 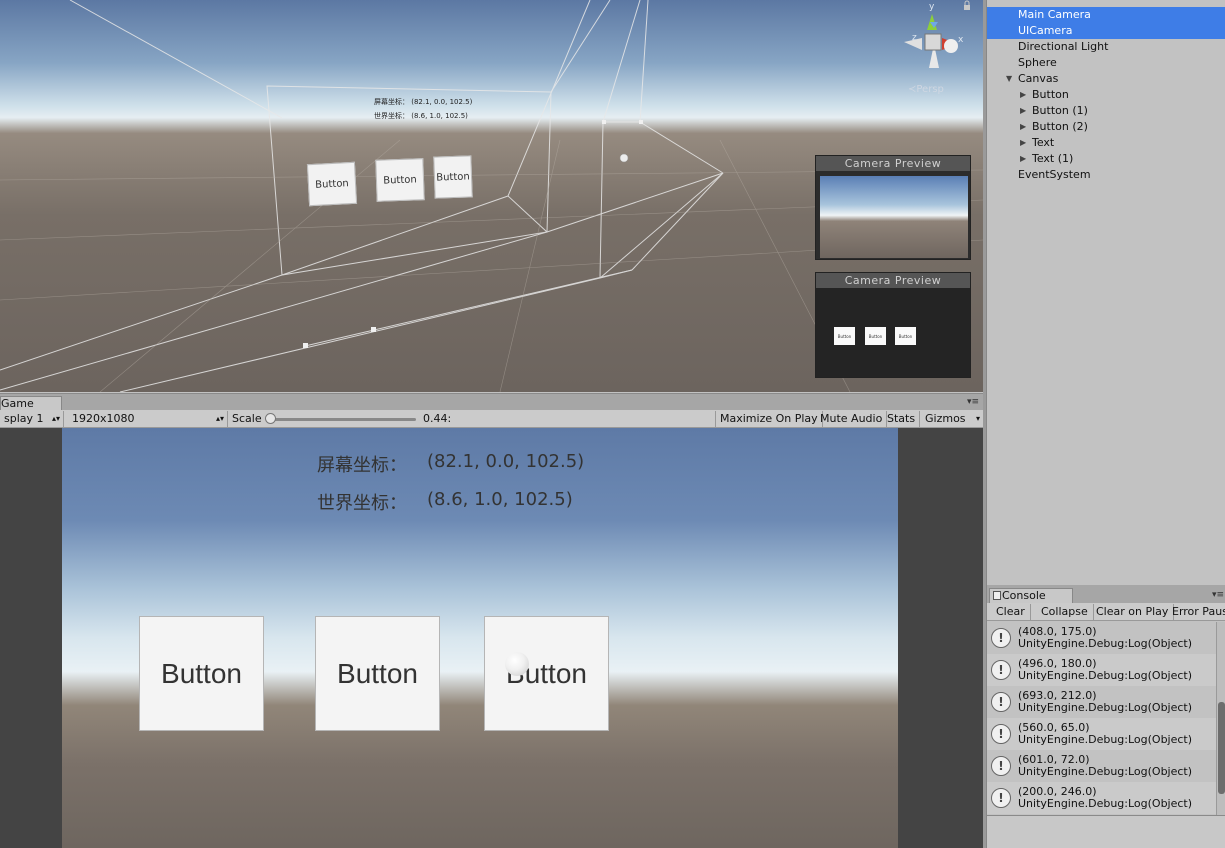 I want to click on persp-label: ≺Persp, so click(x=926, y=89).